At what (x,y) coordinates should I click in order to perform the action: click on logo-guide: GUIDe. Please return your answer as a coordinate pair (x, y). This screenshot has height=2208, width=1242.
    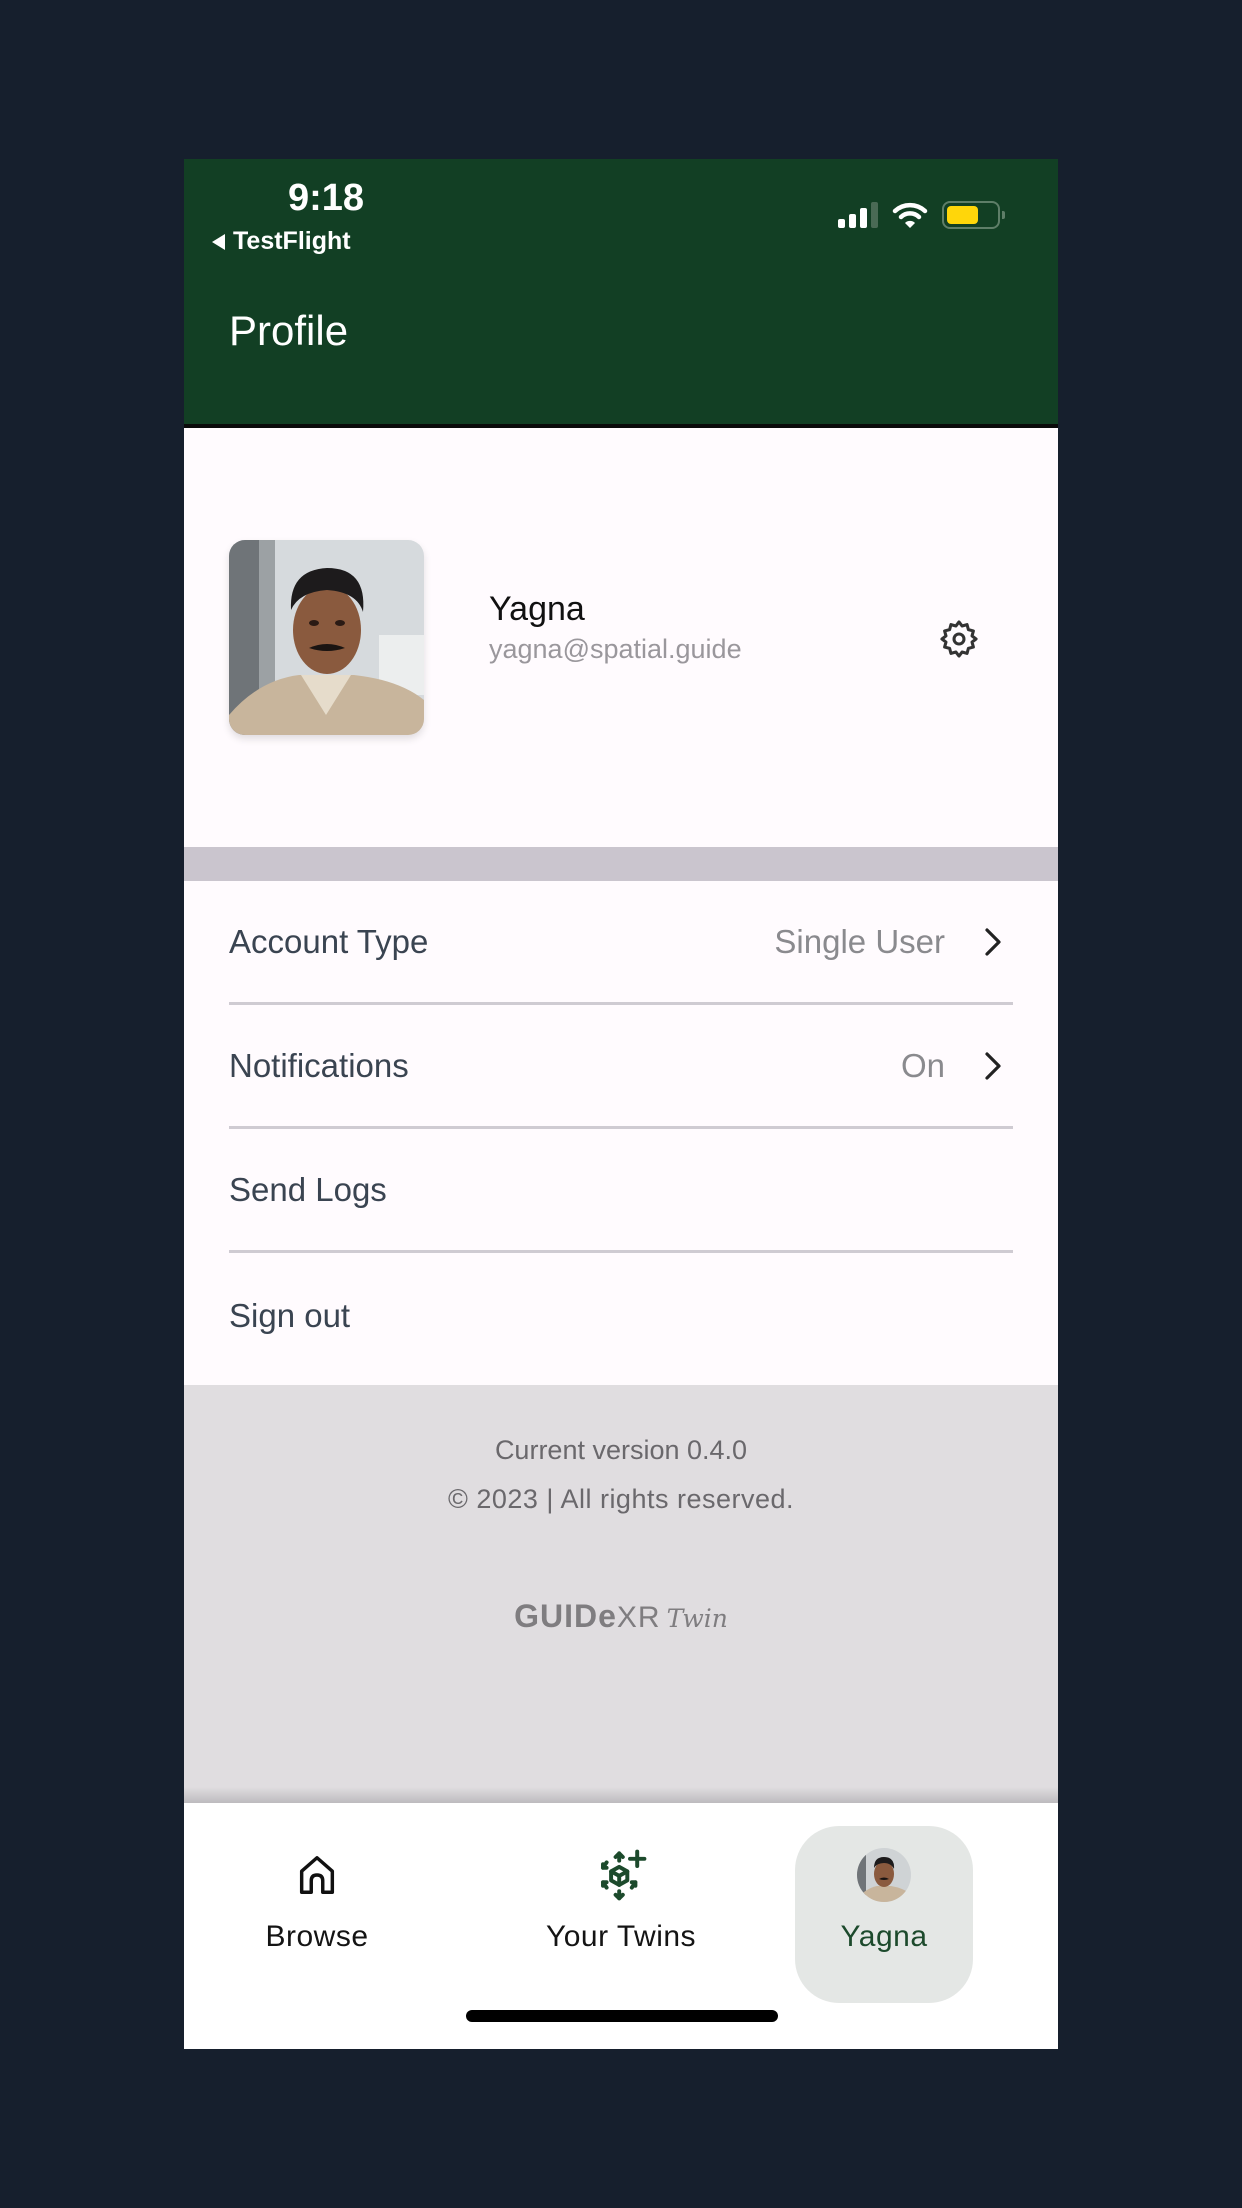
    Looking at the image, I should click on (565, 1616).